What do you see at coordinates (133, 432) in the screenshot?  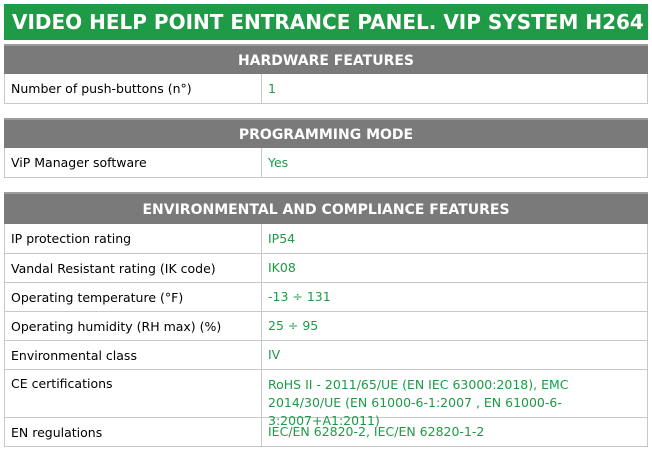 I see `row-label: EN regulations` at bounding box center [133, 432].